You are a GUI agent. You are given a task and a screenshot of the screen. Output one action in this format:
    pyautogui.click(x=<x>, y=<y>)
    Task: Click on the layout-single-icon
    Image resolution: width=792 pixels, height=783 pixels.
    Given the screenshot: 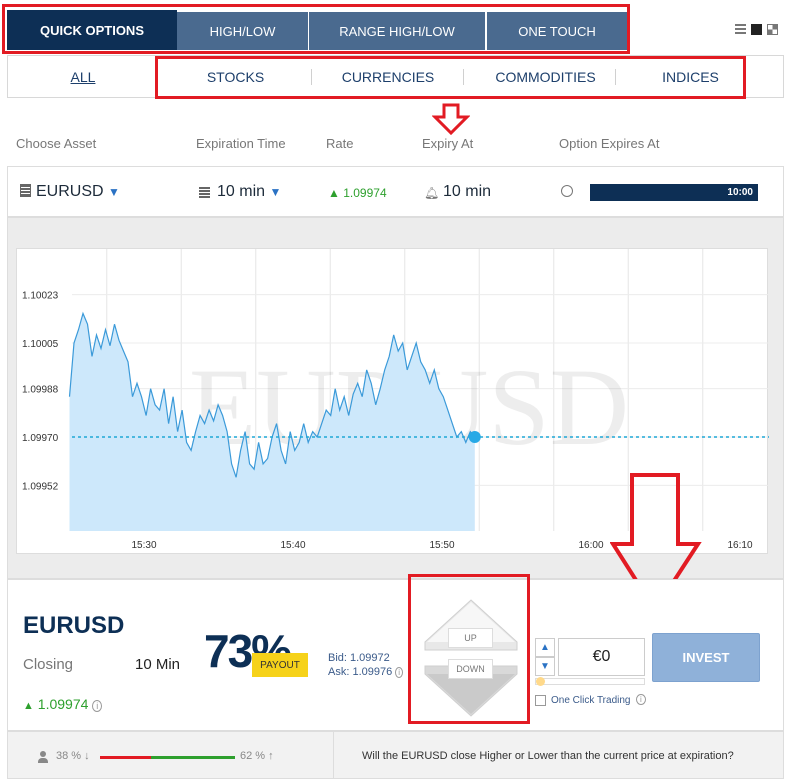 What is the action you would take?
    pyautogui.click(x=756, y=29)
    